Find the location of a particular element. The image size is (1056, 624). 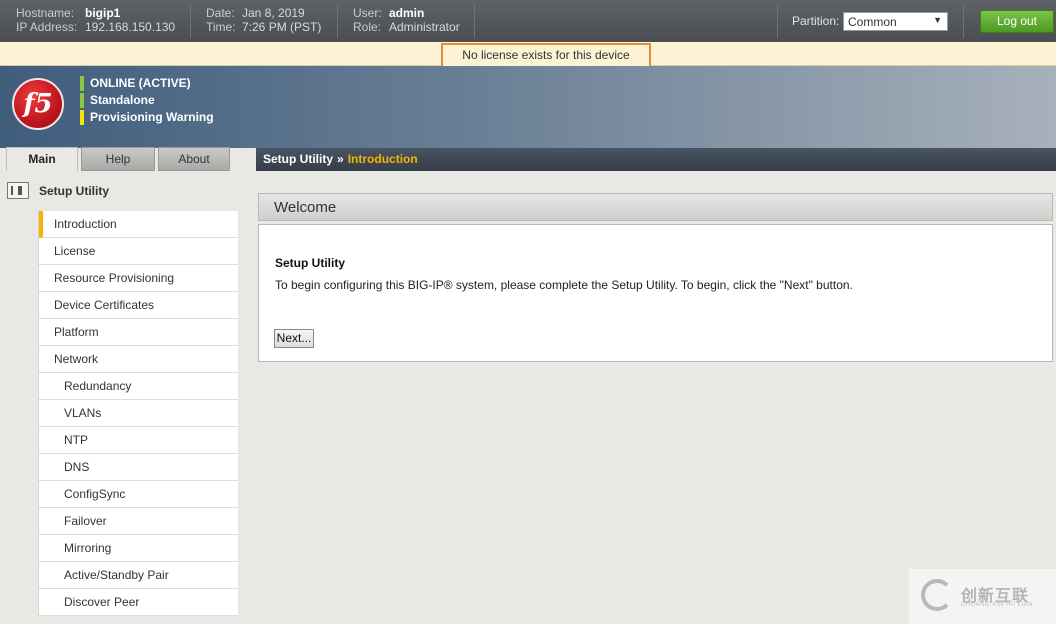

breadcrumb-root: Setup Utility is located at coordinates (298, 159).